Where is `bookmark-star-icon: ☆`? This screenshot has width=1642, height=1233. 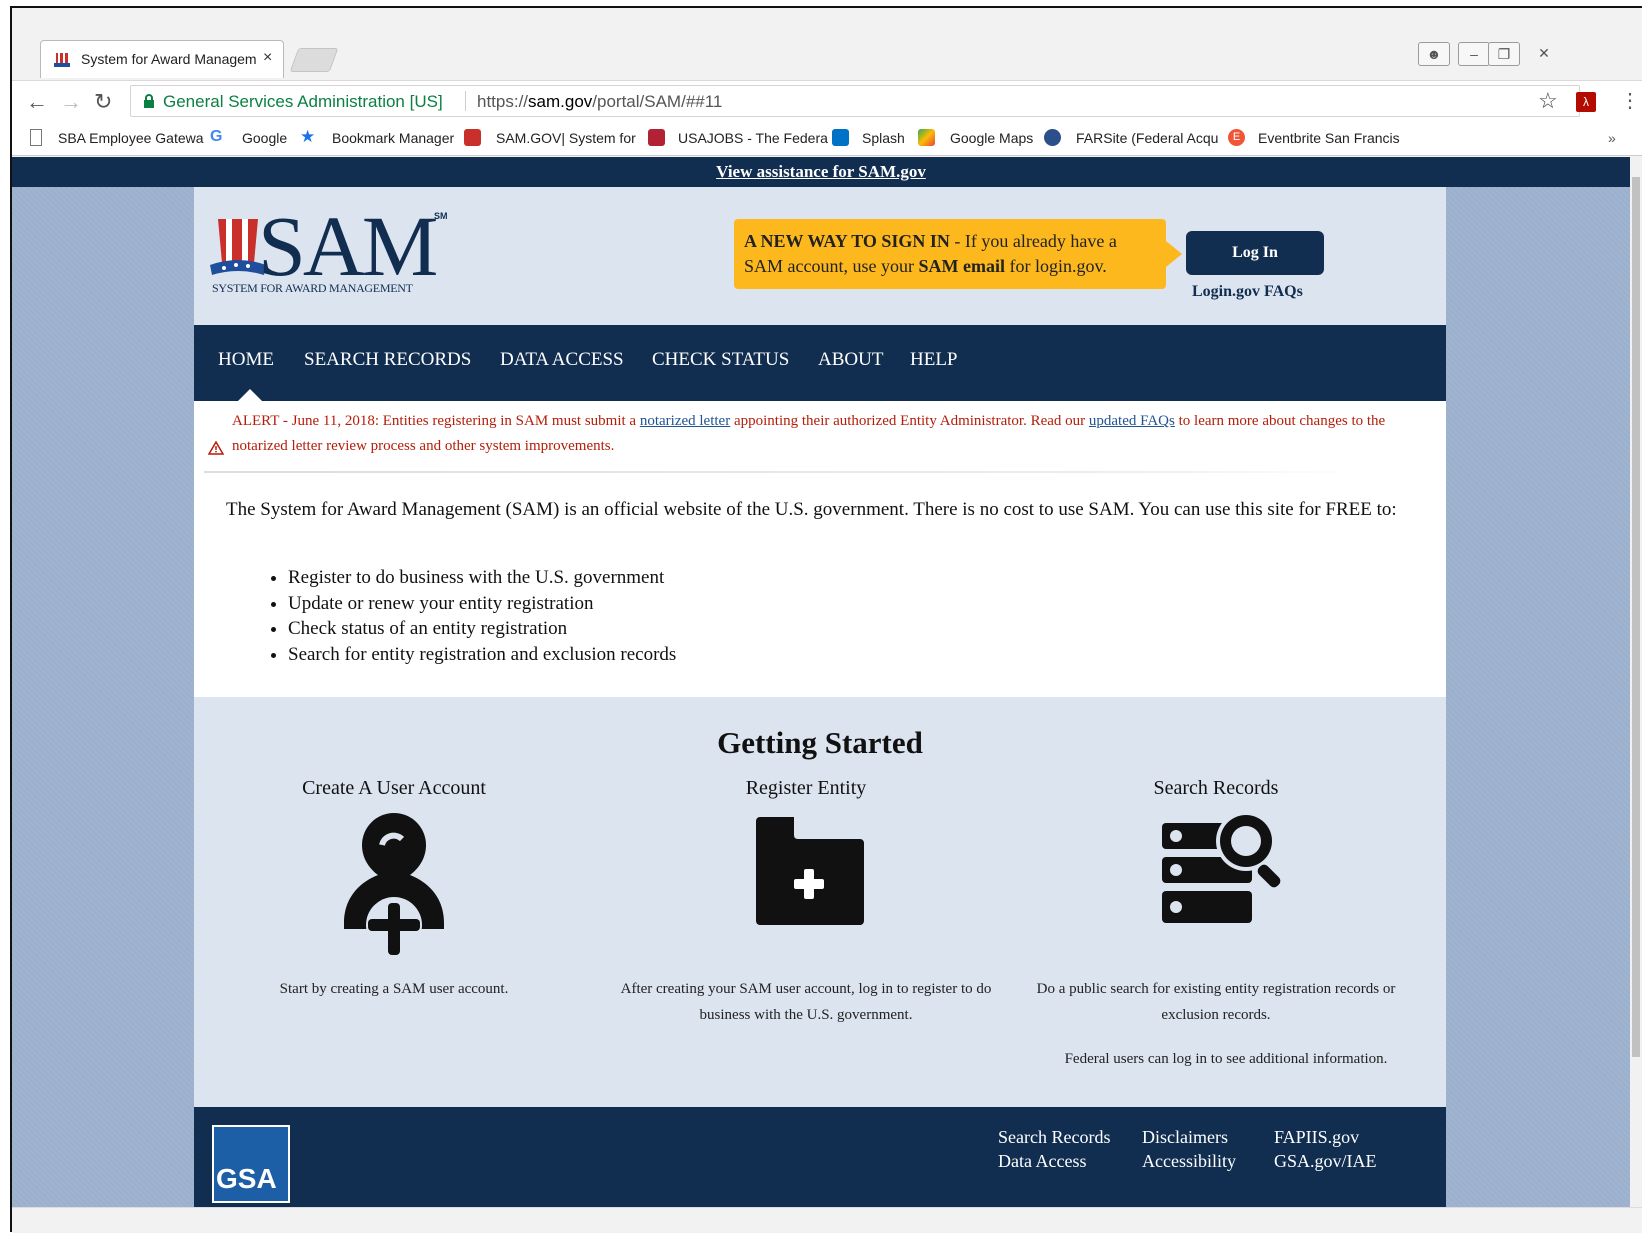 bookmark-star-icon: ☆ is located at coordinates (1548, 101).